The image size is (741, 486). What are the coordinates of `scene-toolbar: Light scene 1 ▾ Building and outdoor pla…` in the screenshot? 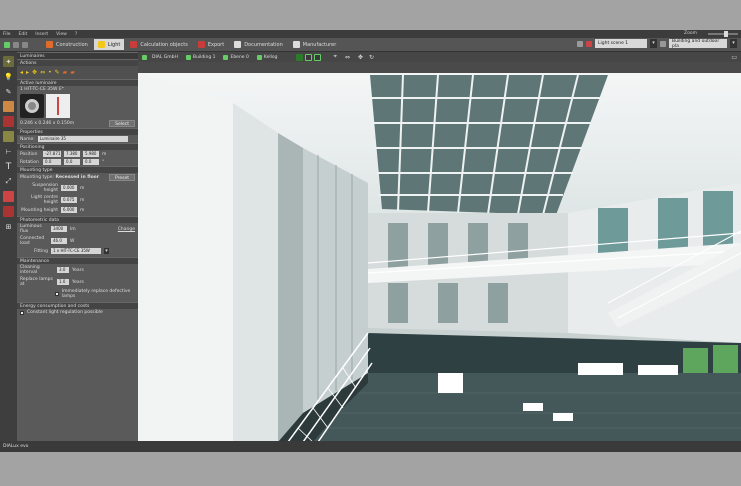 It's located at (657, 44).